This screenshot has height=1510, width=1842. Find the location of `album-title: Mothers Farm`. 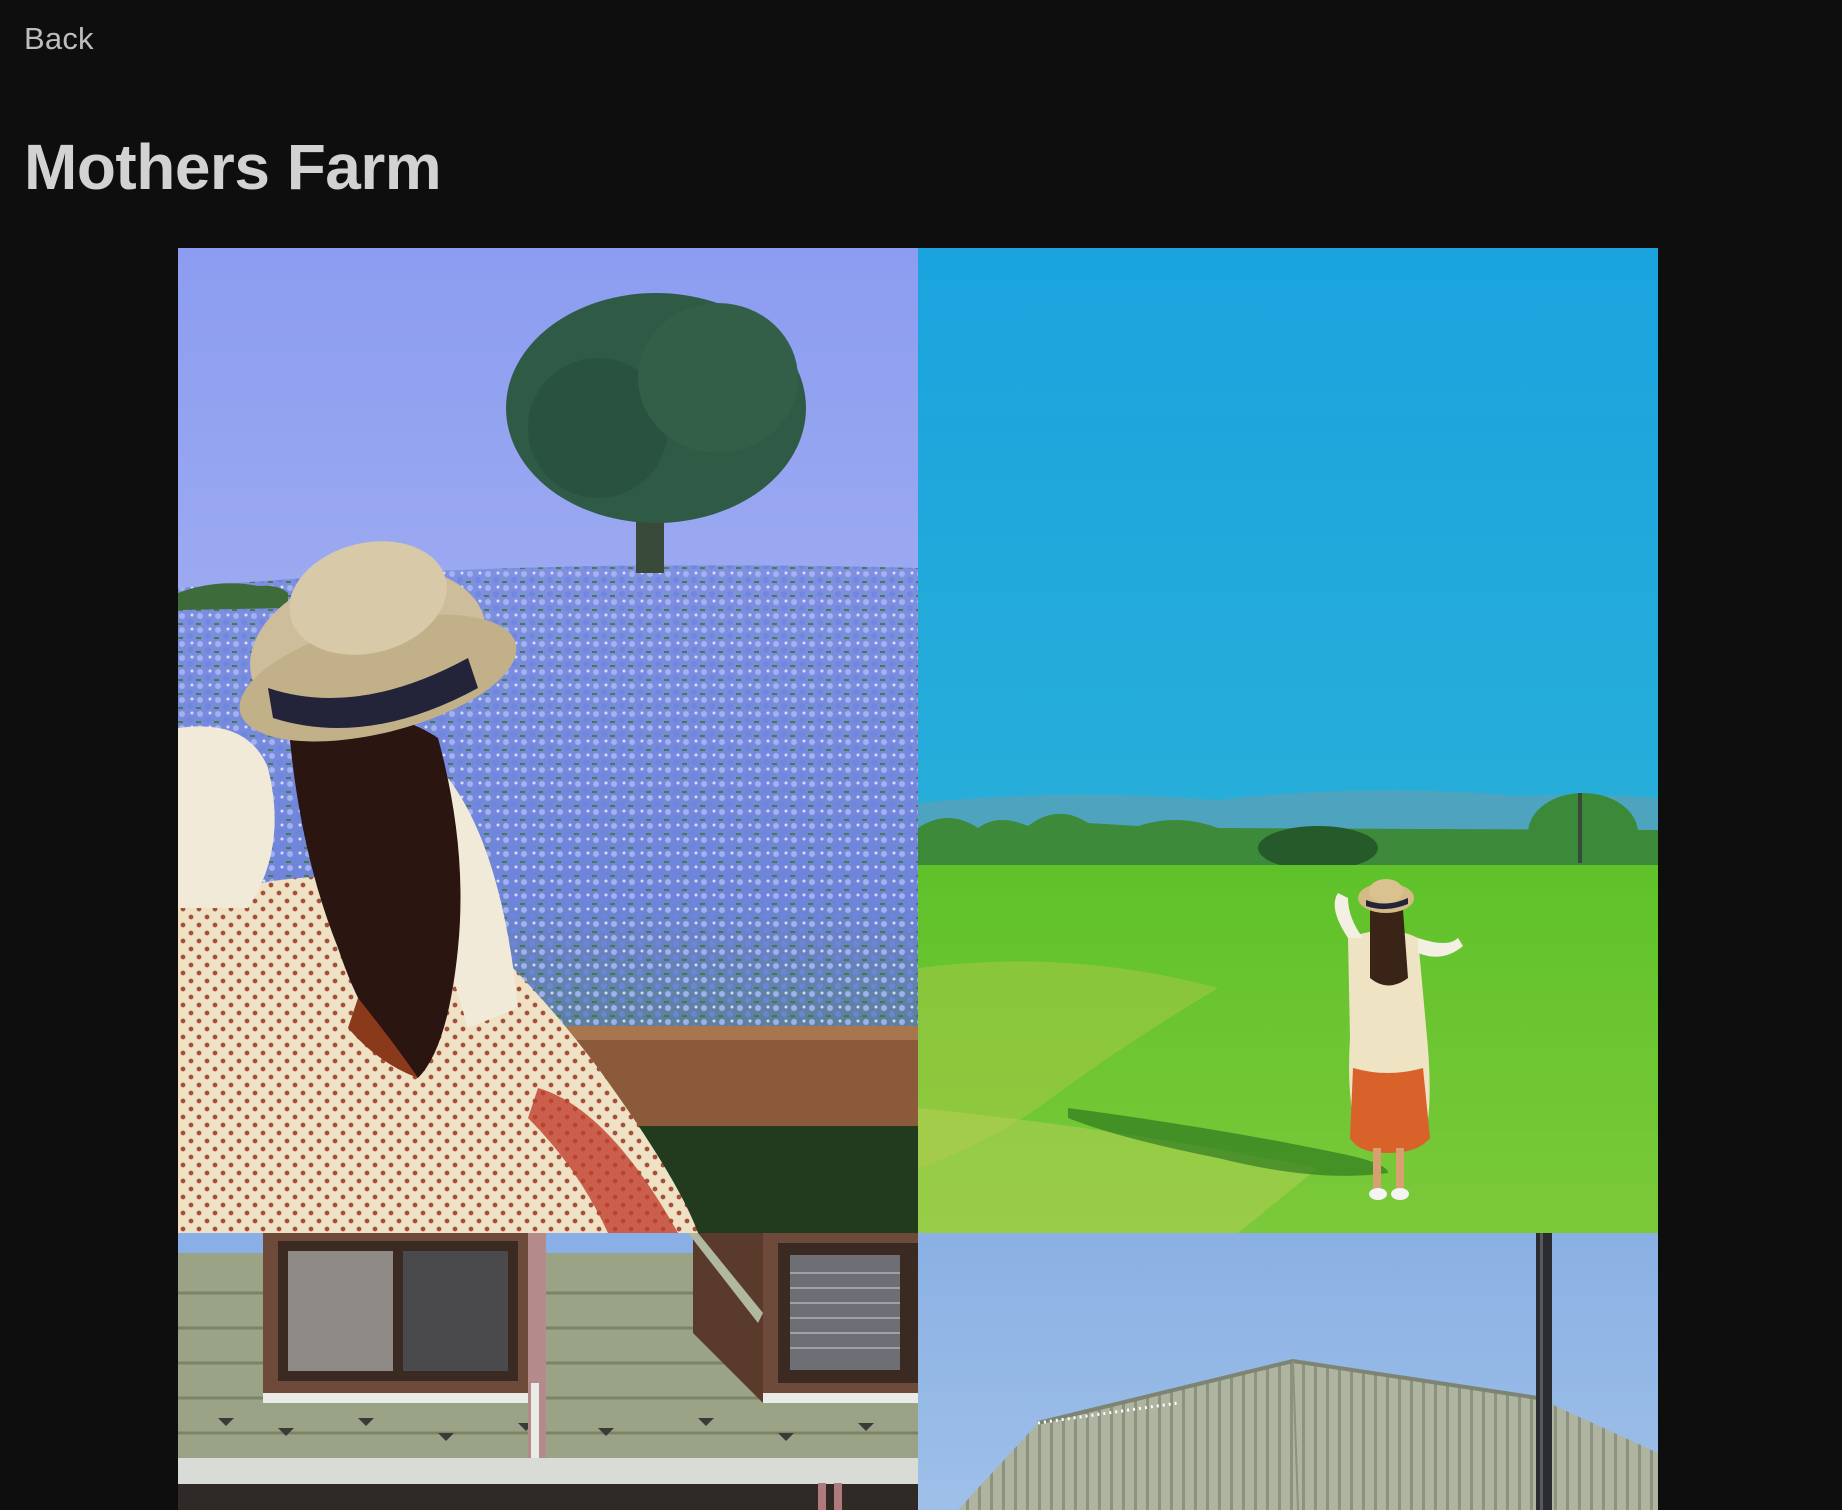

album-title: Mothers Farm is located at coordinates (233, 167).